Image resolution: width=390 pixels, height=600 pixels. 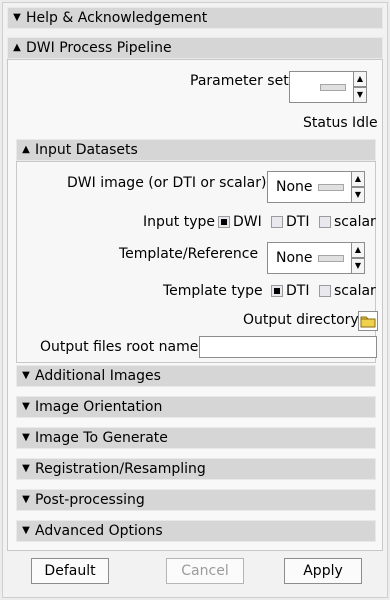 What do you see at coordinates (247, 222) in the screenshot?
I see `input-type-dwi-label: DWI` at bounding box center [247, 222].